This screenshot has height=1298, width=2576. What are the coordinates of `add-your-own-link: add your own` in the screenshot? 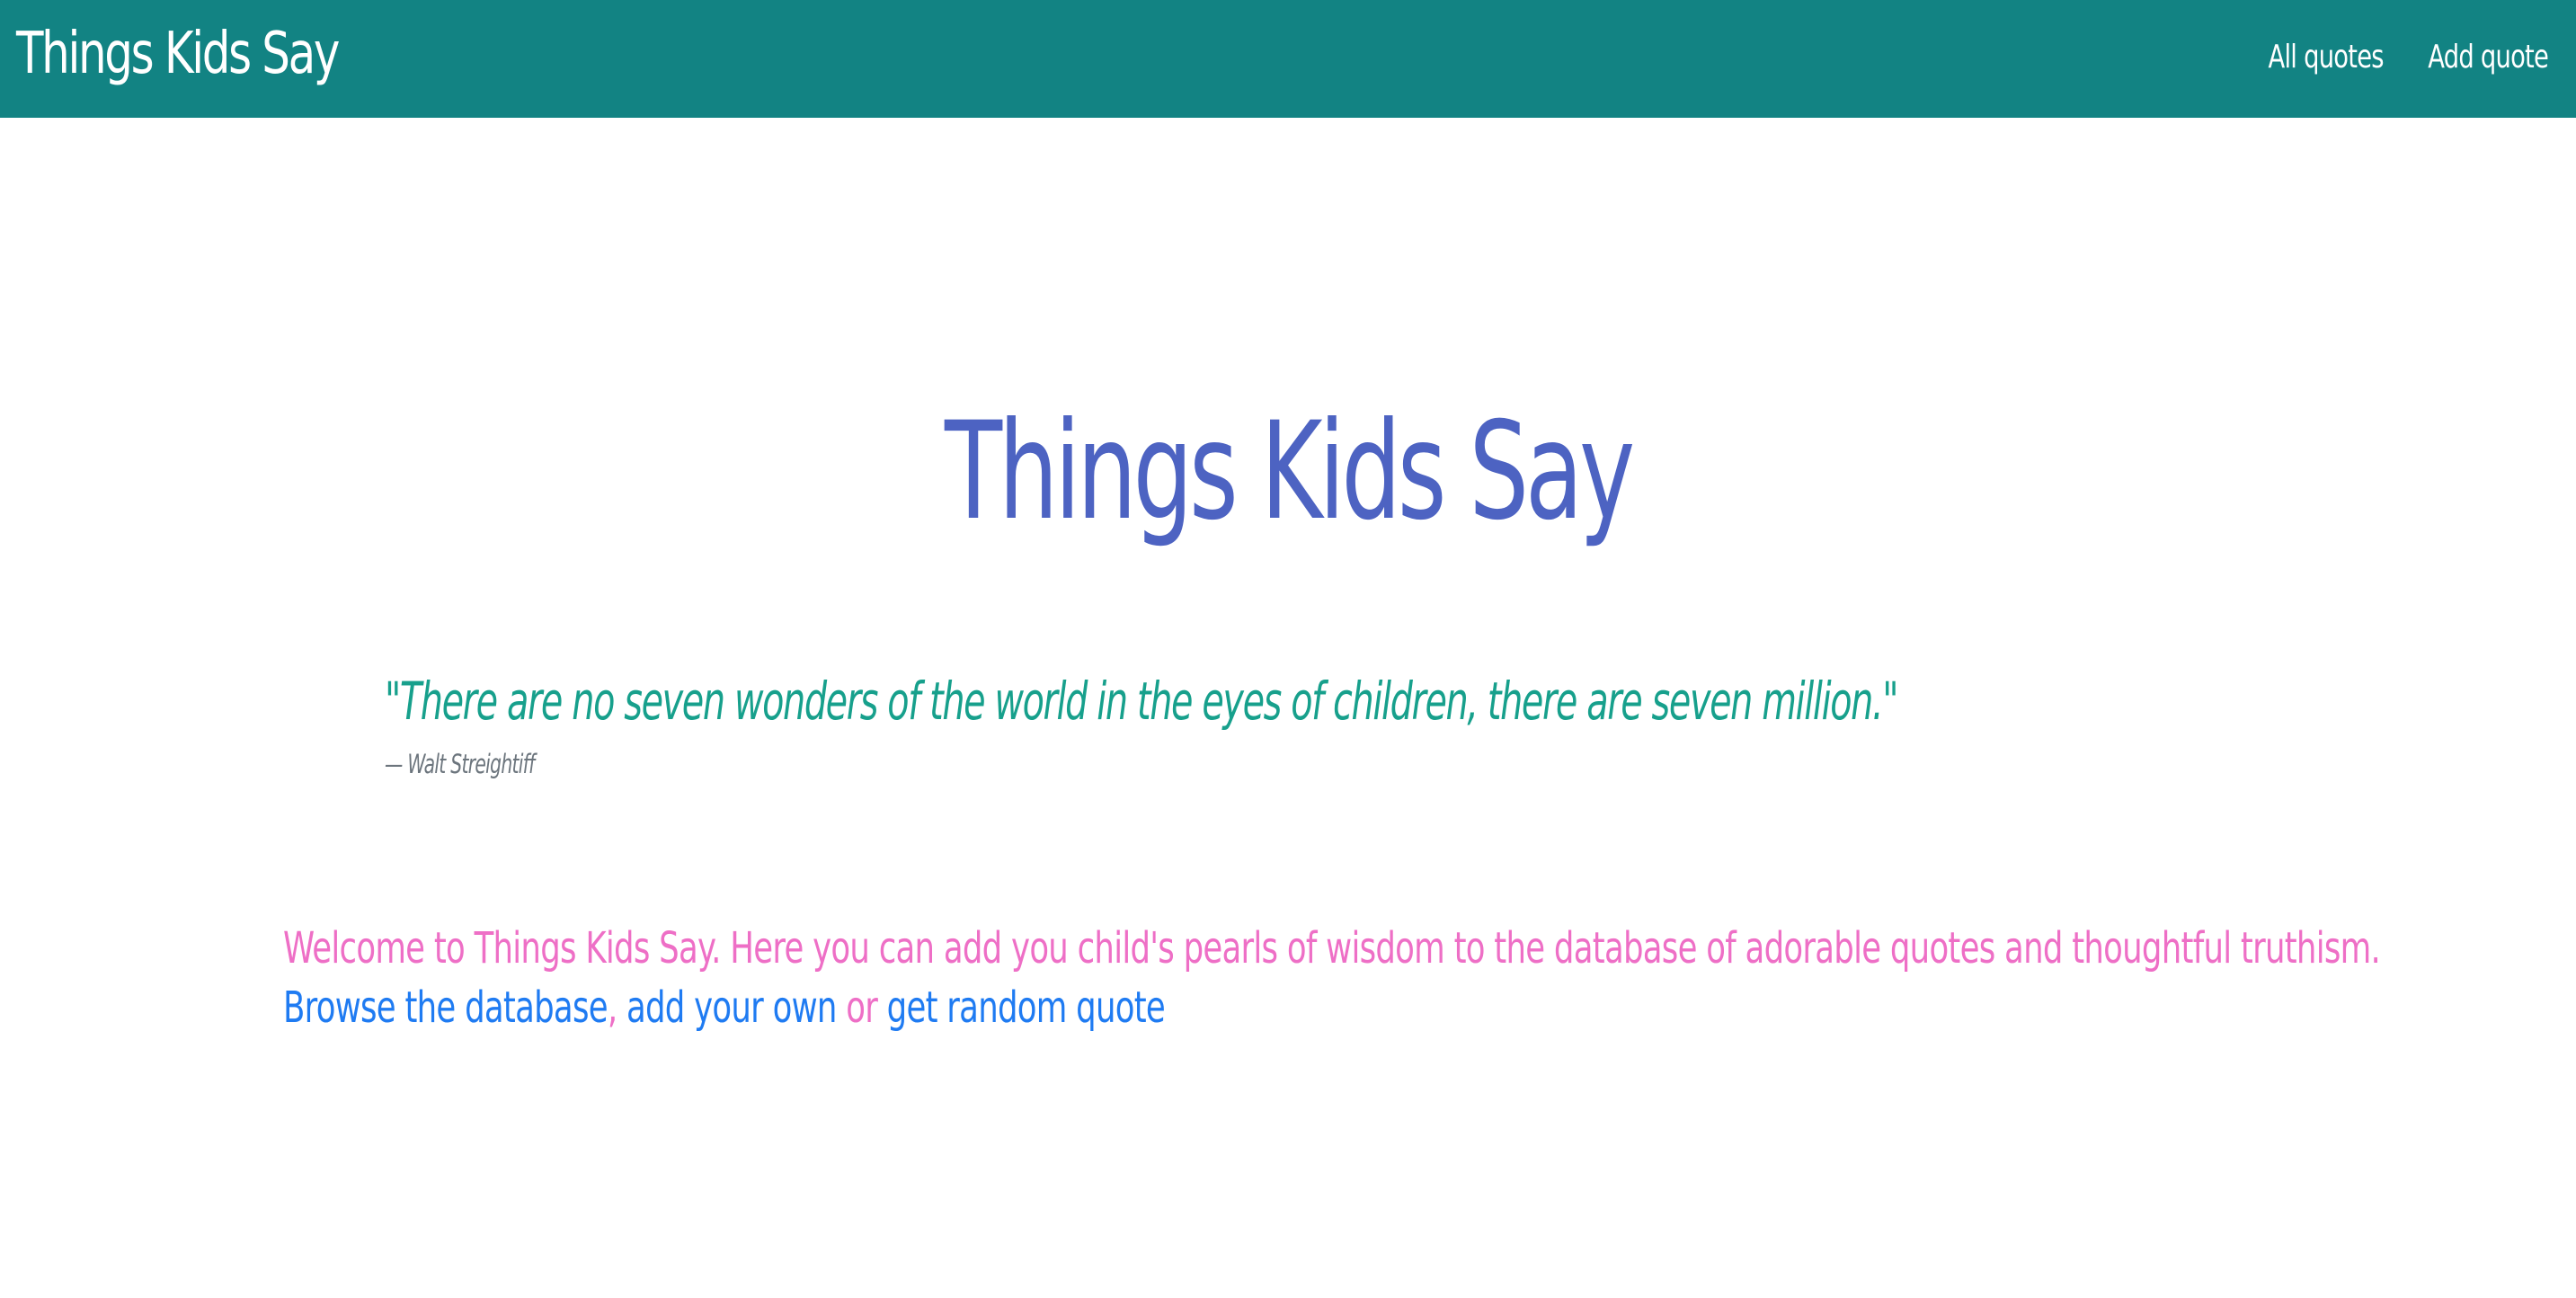 It's located at (731, 1007).